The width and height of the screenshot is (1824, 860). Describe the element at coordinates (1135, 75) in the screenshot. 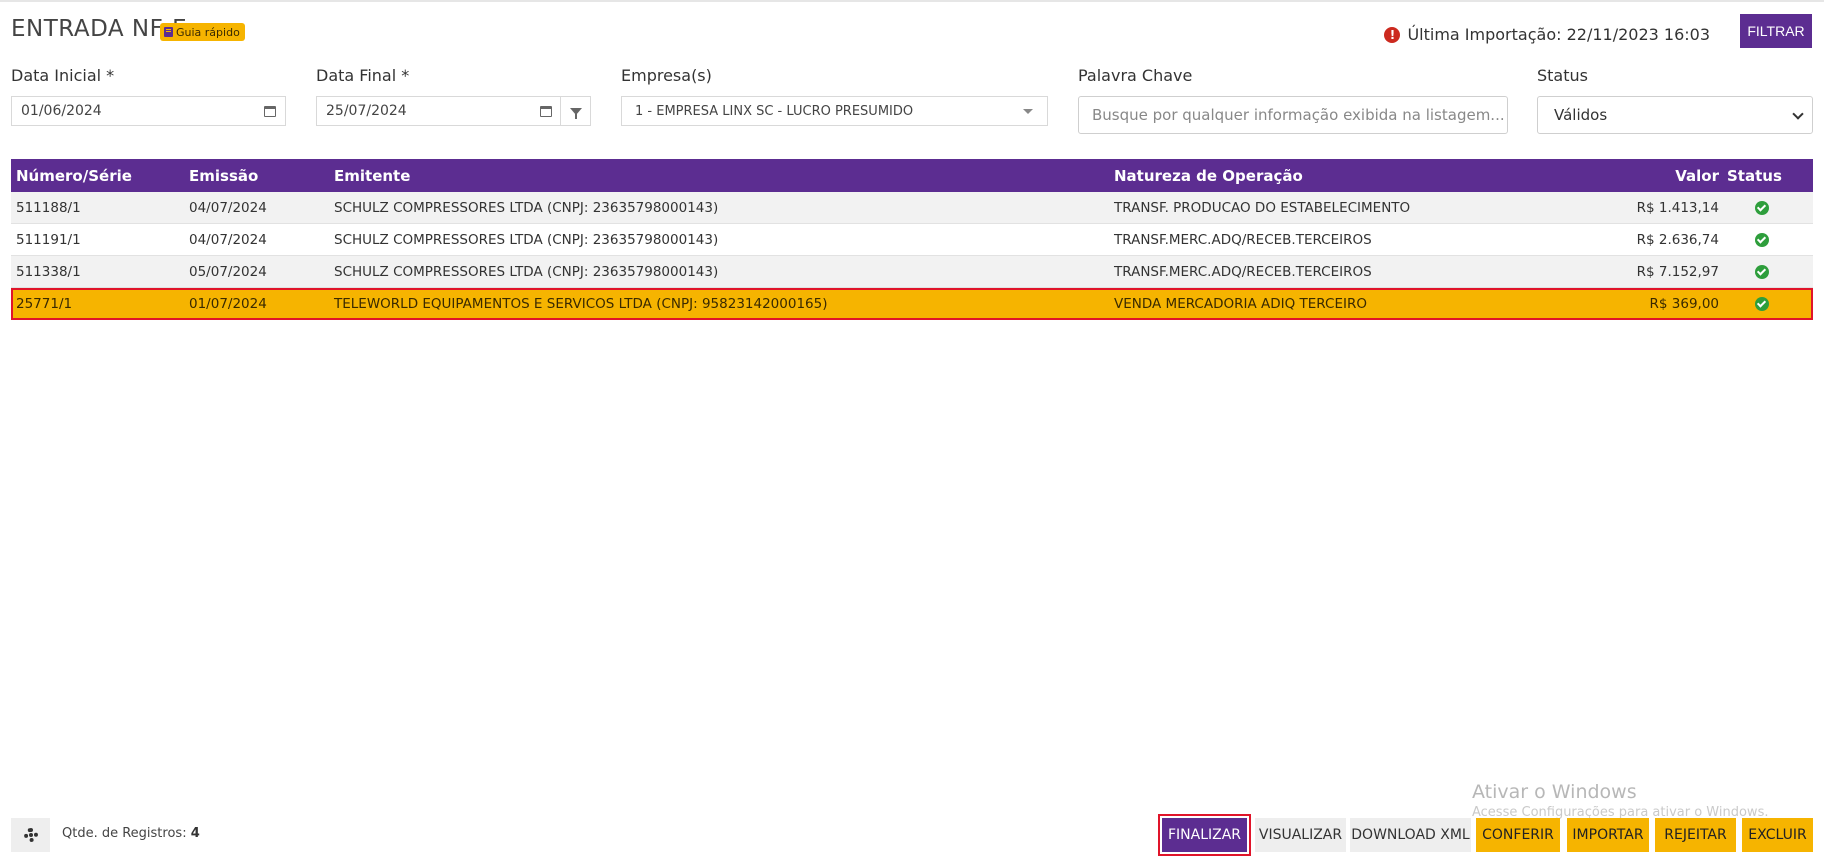

I see `keyword-label: Palavra Chave` at that location.